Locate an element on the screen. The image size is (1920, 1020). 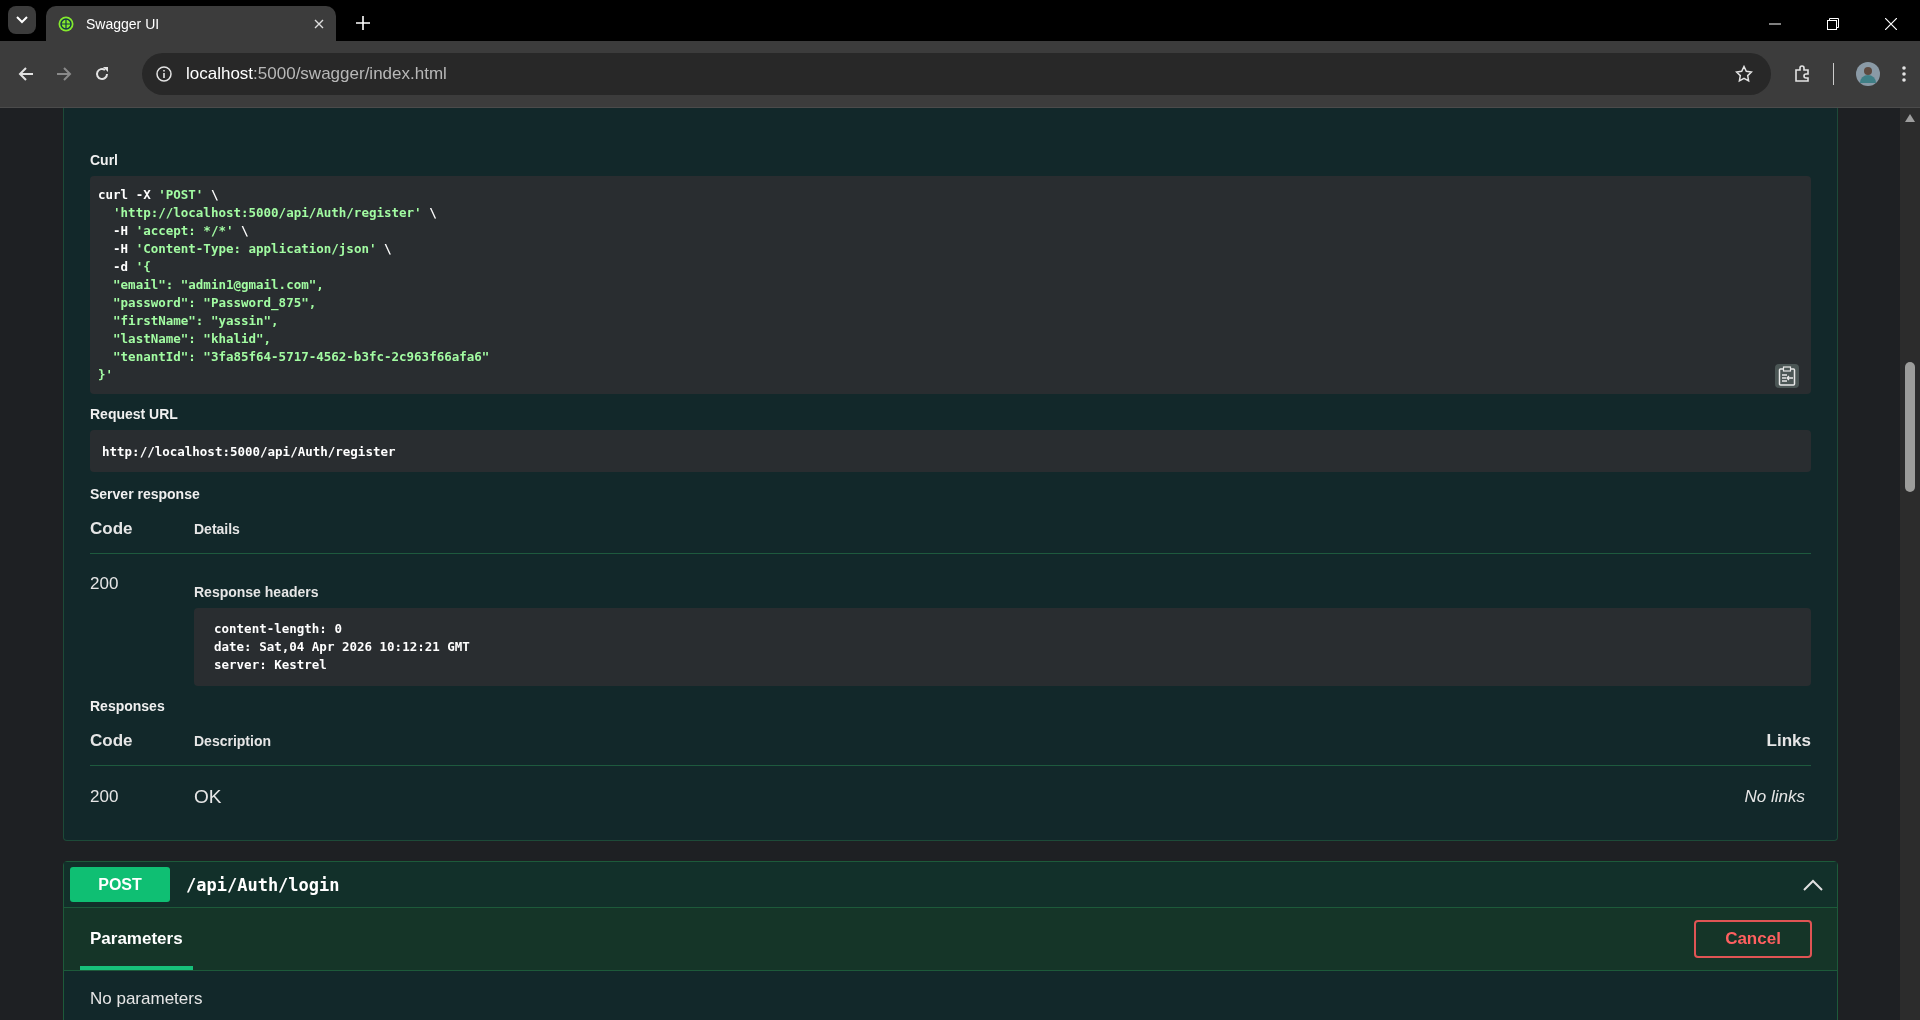
response-description: OK is located at coordinates (208, 797).